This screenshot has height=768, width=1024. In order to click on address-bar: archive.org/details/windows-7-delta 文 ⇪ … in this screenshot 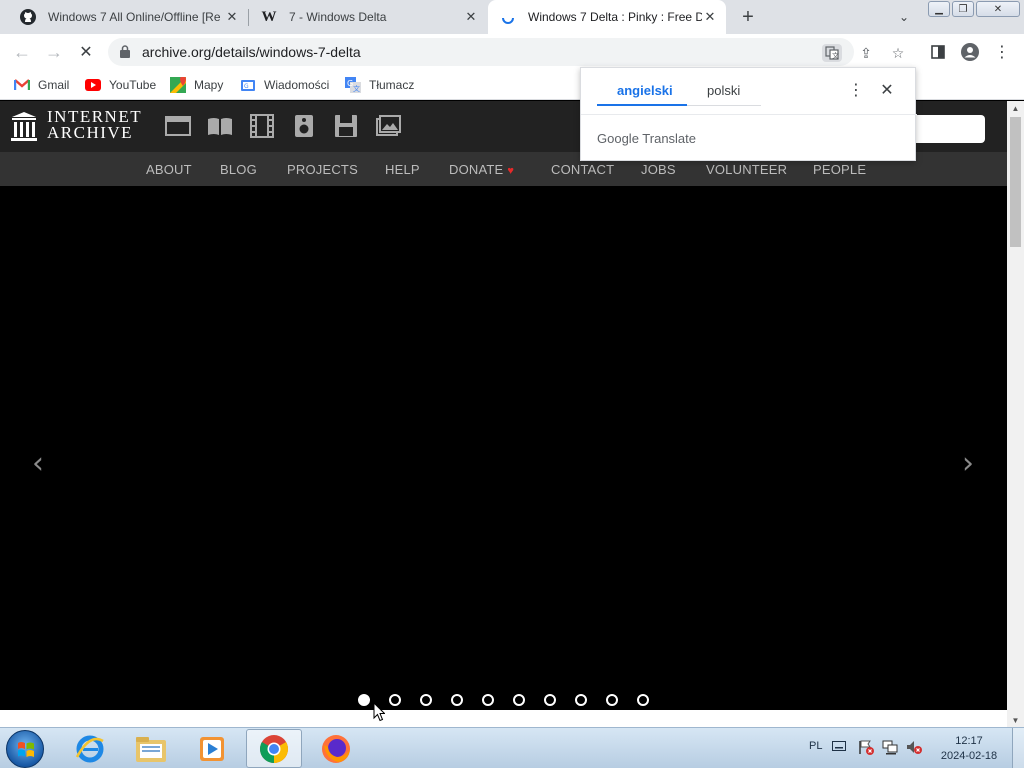, I will do `click(506, 52)`.